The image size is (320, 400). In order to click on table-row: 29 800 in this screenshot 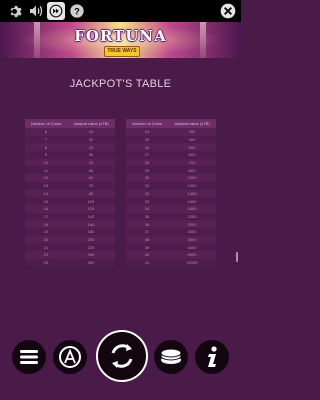, I will do `click(171, 170)`.